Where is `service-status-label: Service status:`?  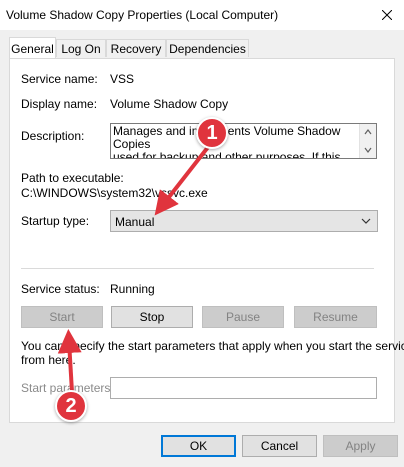
service-status-label: Service status: is located at coordinates (60, 289).